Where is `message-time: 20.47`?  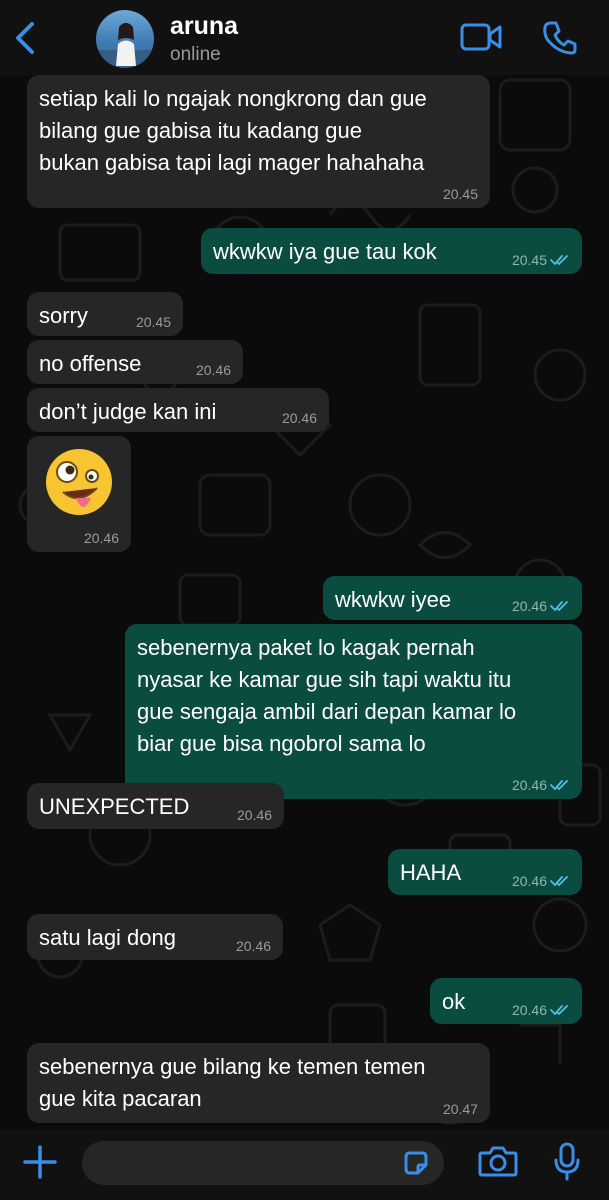
message-time: 20.47 is located at coordinates (460, 1109).